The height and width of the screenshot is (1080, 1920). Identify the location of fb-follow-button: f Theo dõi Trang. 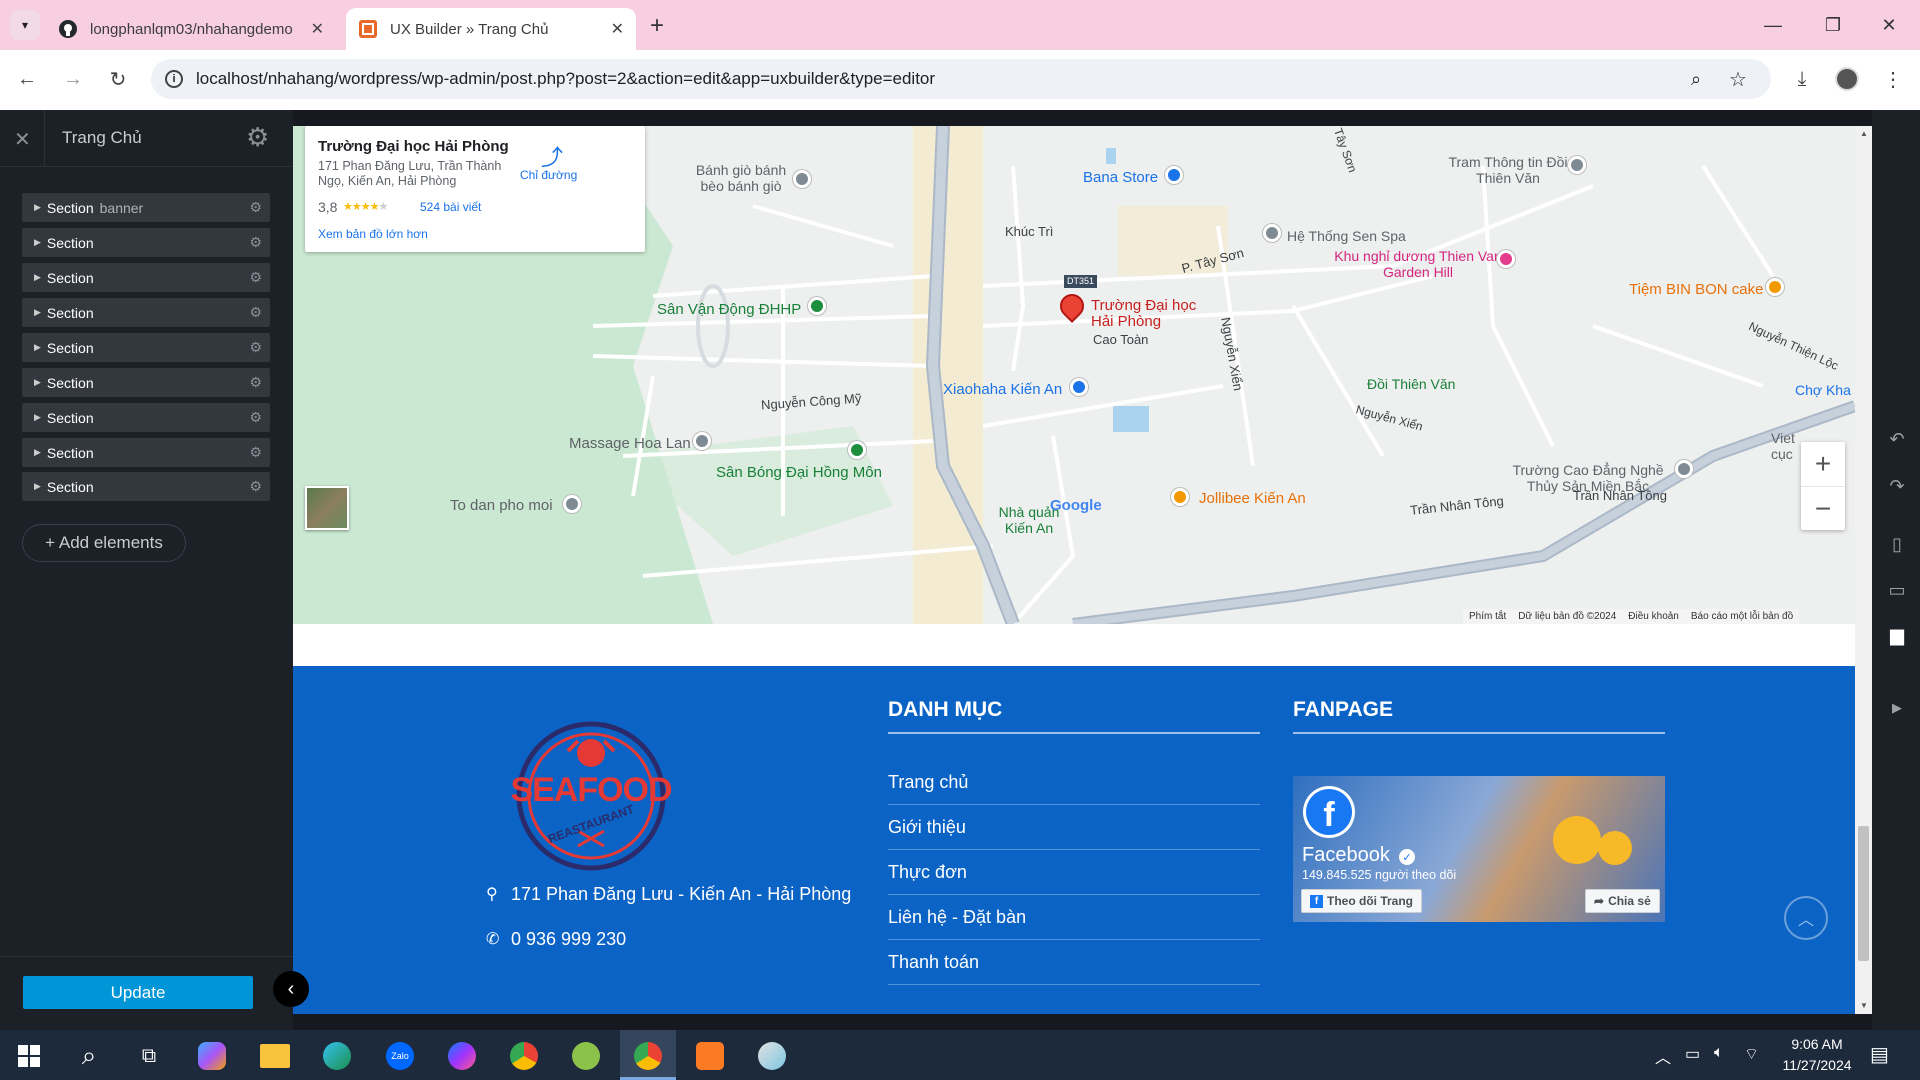
(1361, 901).